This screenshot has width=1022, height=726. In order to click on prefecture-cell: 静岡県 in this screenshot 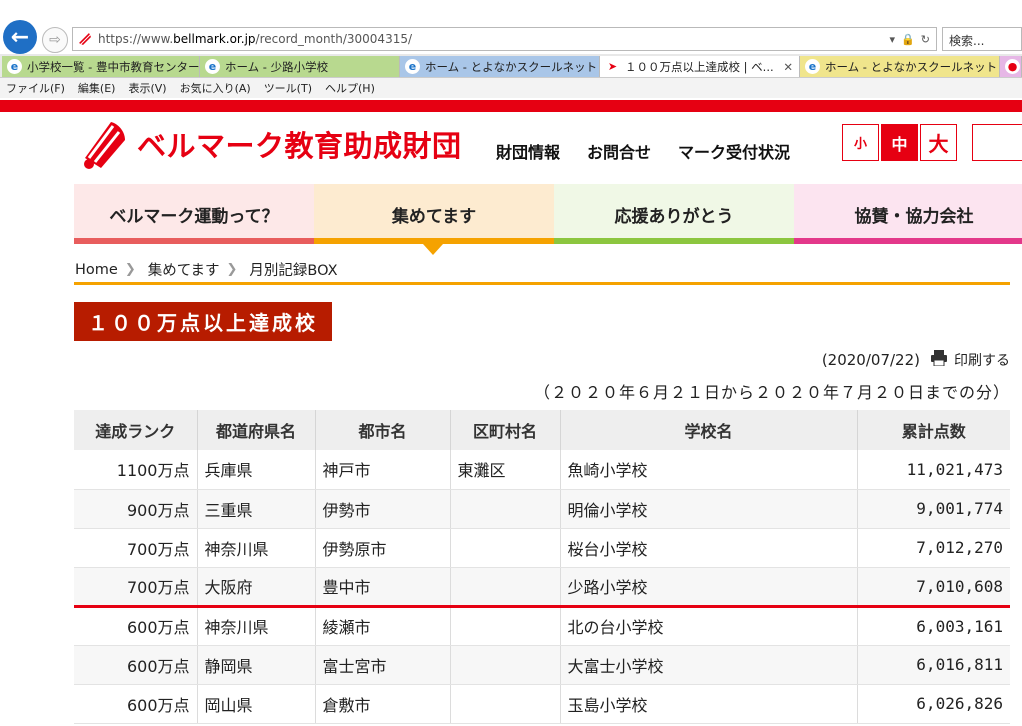, I will do `click(256, 665)`.